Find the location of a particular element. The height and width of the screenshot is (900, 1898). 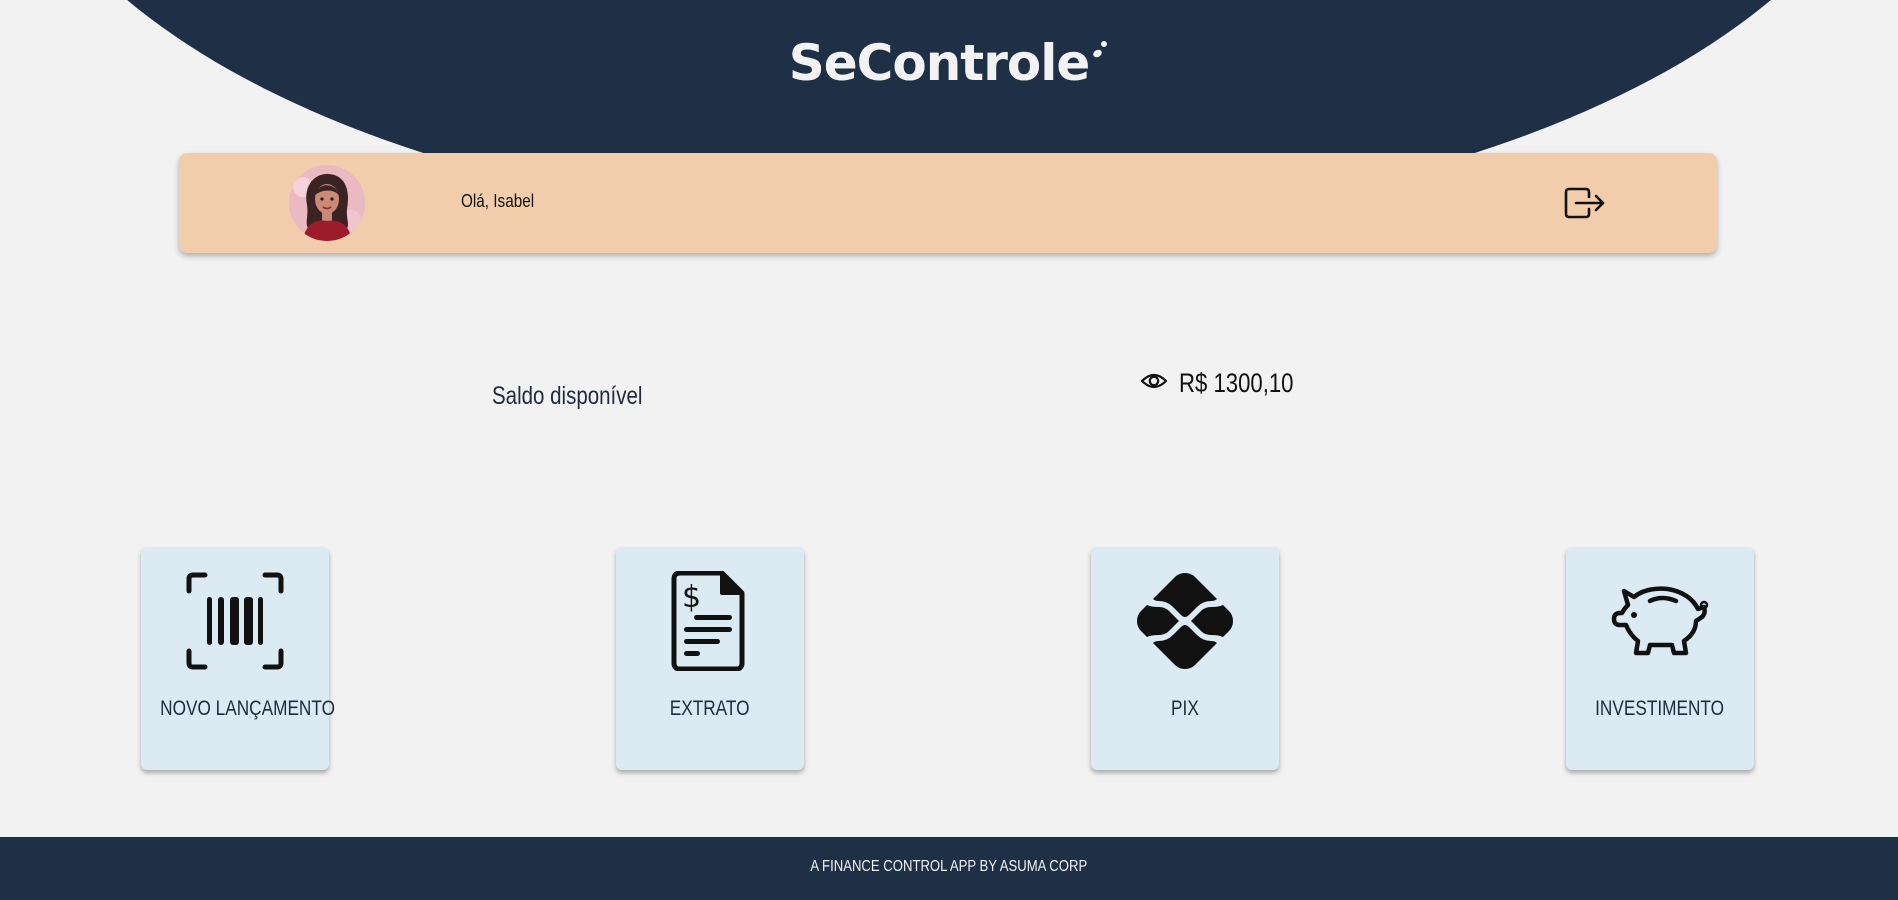

barcode-scan-icon is located at coordinates (235, 621).